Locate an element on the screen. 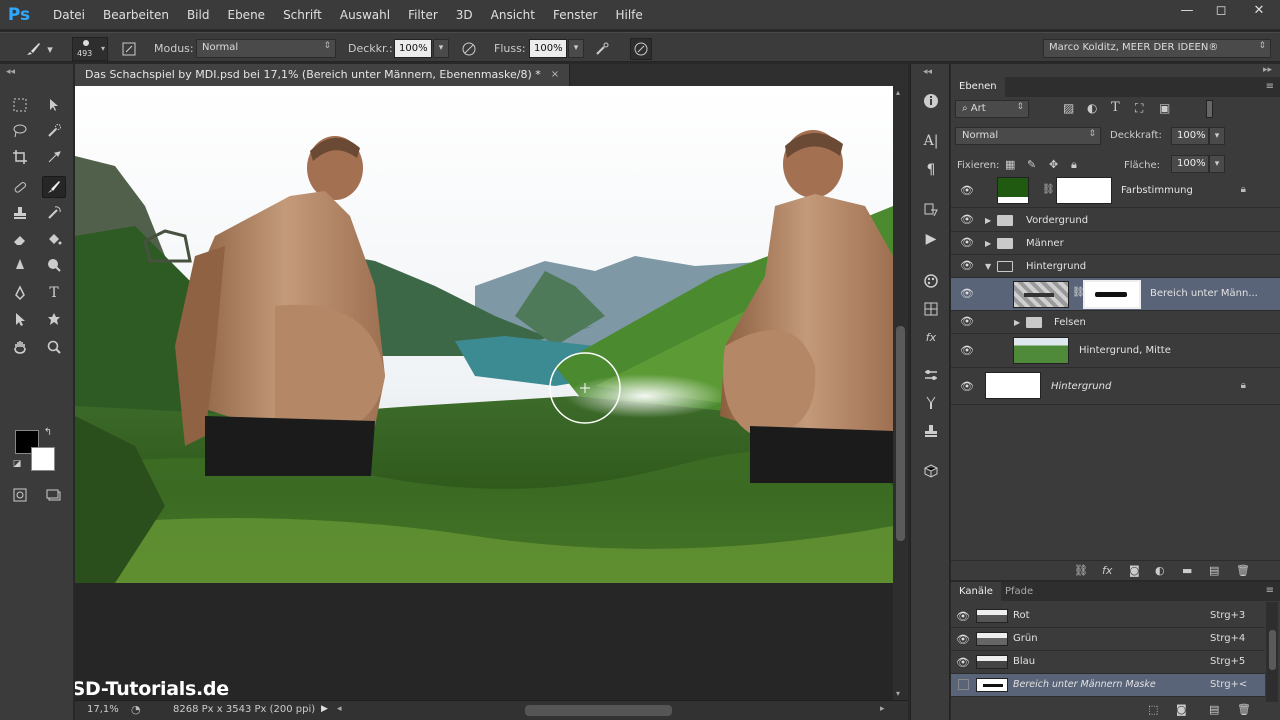 The image size is (1280, 720). menu-auswahl: Auswahl is located at coordinates (365, 15).